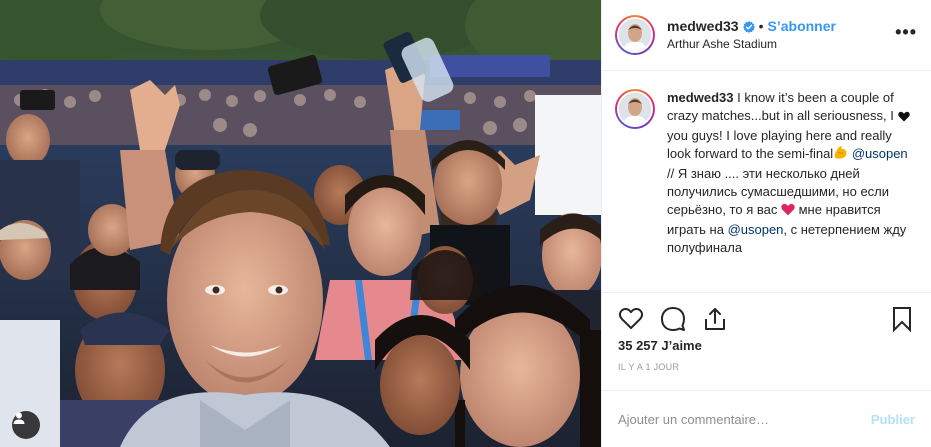  Describe the element at coordinates (673, 319) in the screenshot. I see `comment-icon` at that location.